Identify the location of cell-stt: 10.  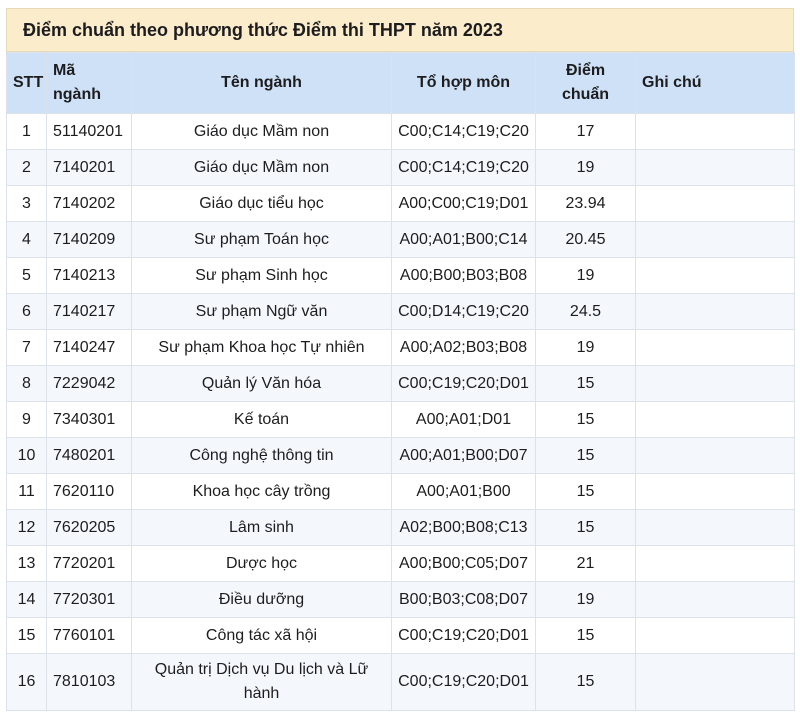
(26, 455).